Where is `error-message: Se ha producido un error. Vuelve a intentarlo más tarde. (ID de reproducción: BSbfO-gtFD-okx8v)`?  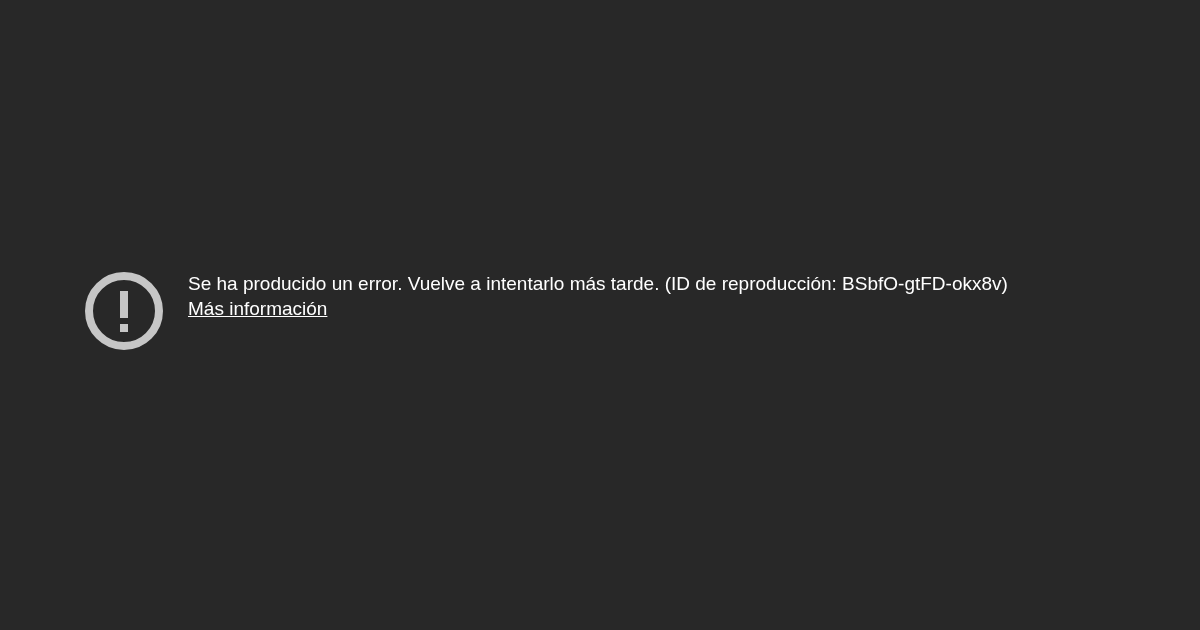
error-message: Se ha producido un error. Vuelve a intentarlo más tarde. (ID de reproducción: BSbfO-gtFD-okx8v) is located at coordinates (598, 284).